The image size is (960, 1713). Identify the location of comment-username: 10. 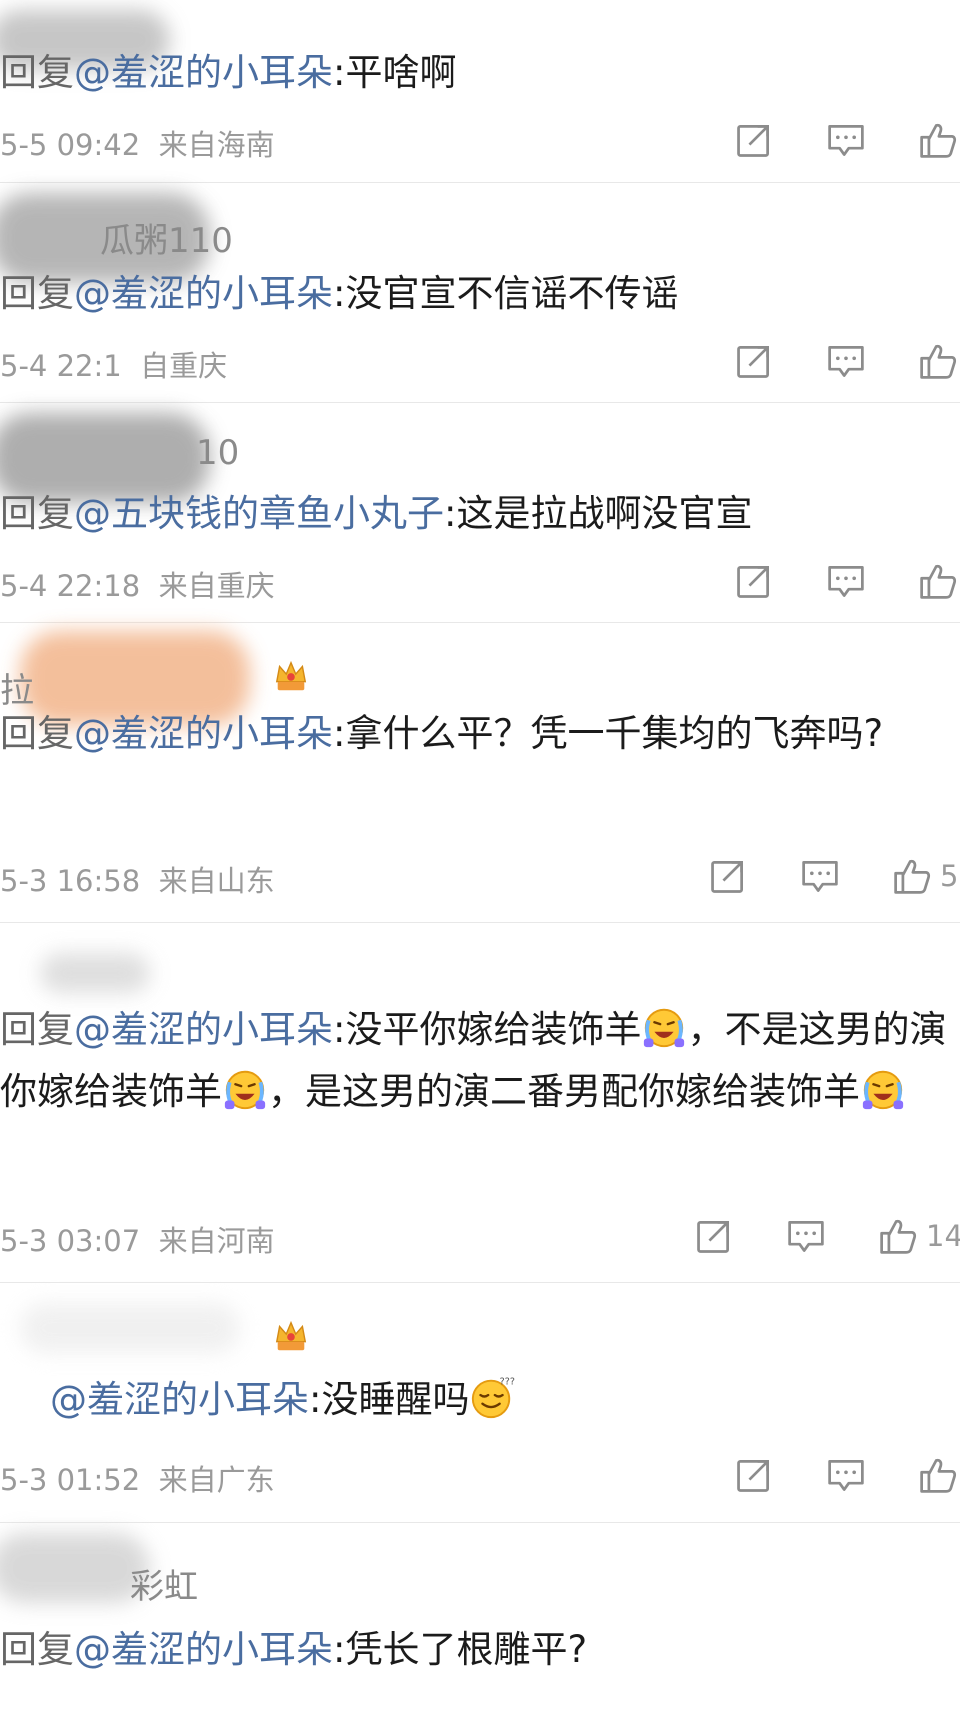
(217, 453).